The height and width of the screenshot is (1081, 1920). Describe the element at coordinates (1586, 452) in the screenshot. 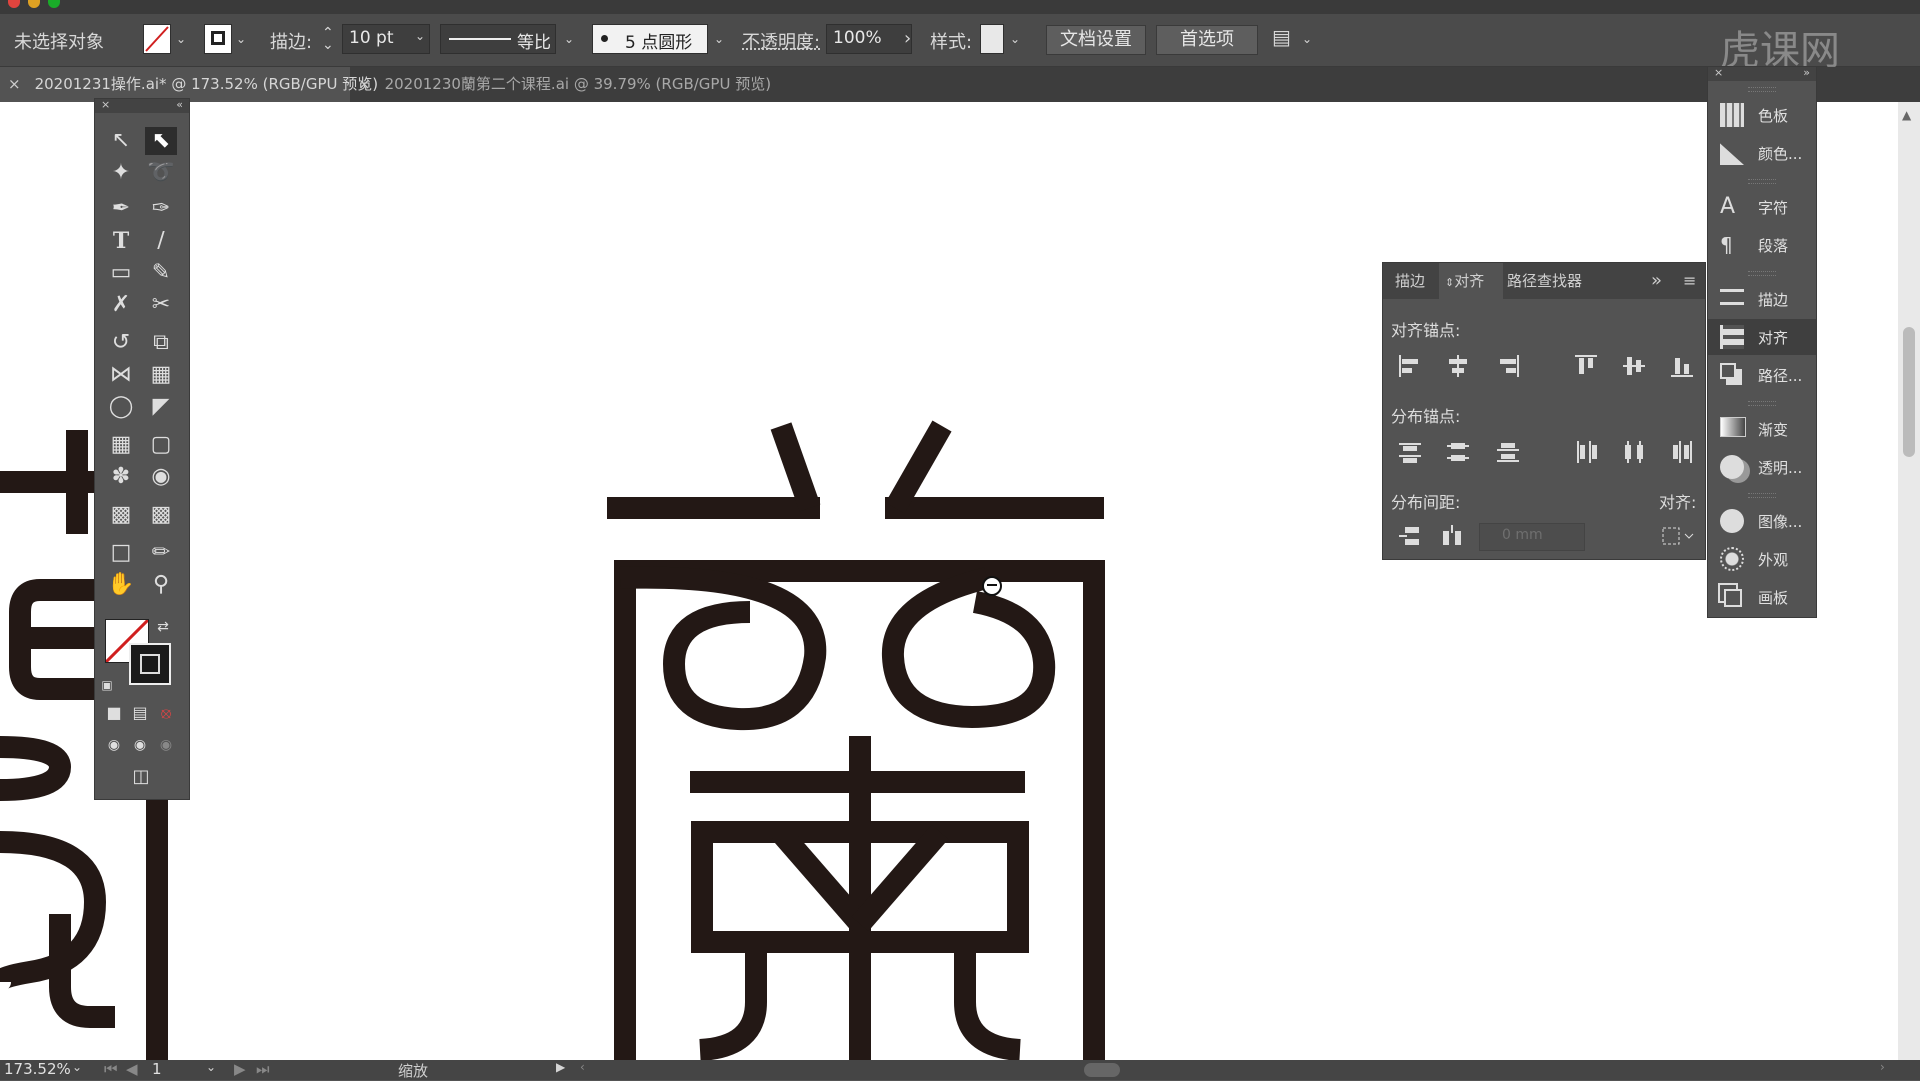

I see `horizontal-distribute-left-icon` at that location.